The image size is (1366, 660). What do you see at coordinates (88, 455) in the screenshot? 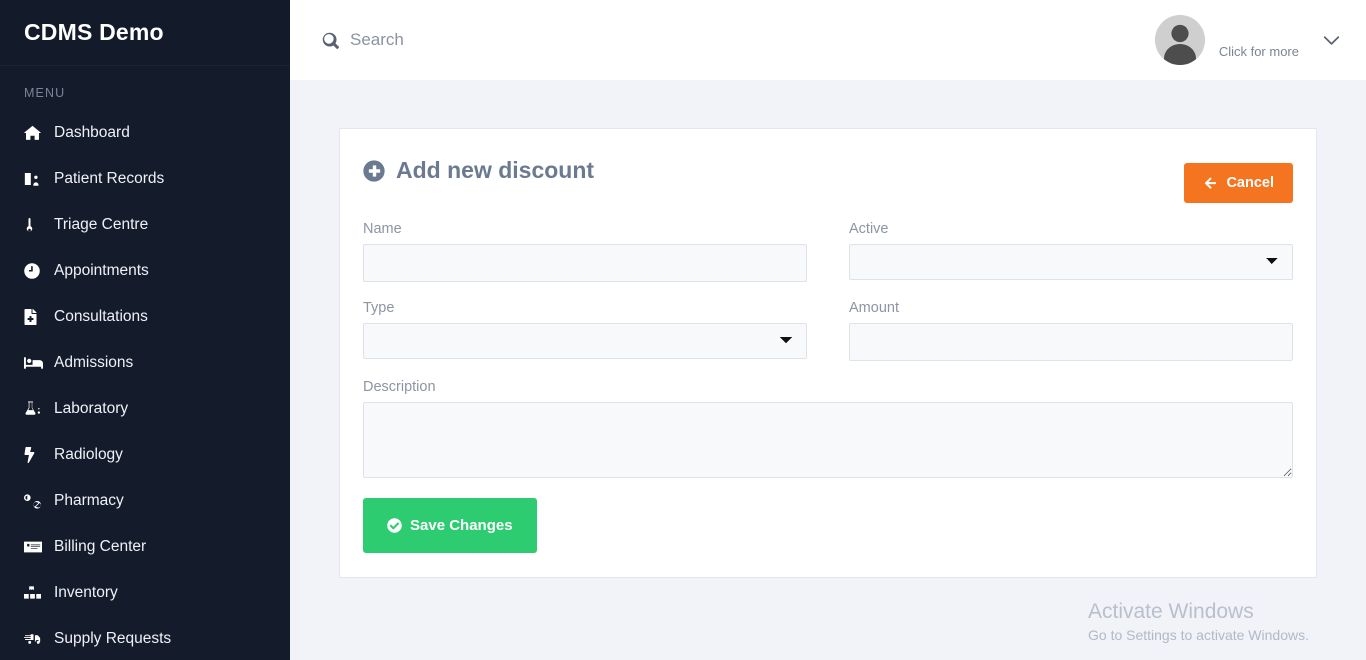
I see `sidebar-item-label: Radiology` at bounding box center [88, 455].